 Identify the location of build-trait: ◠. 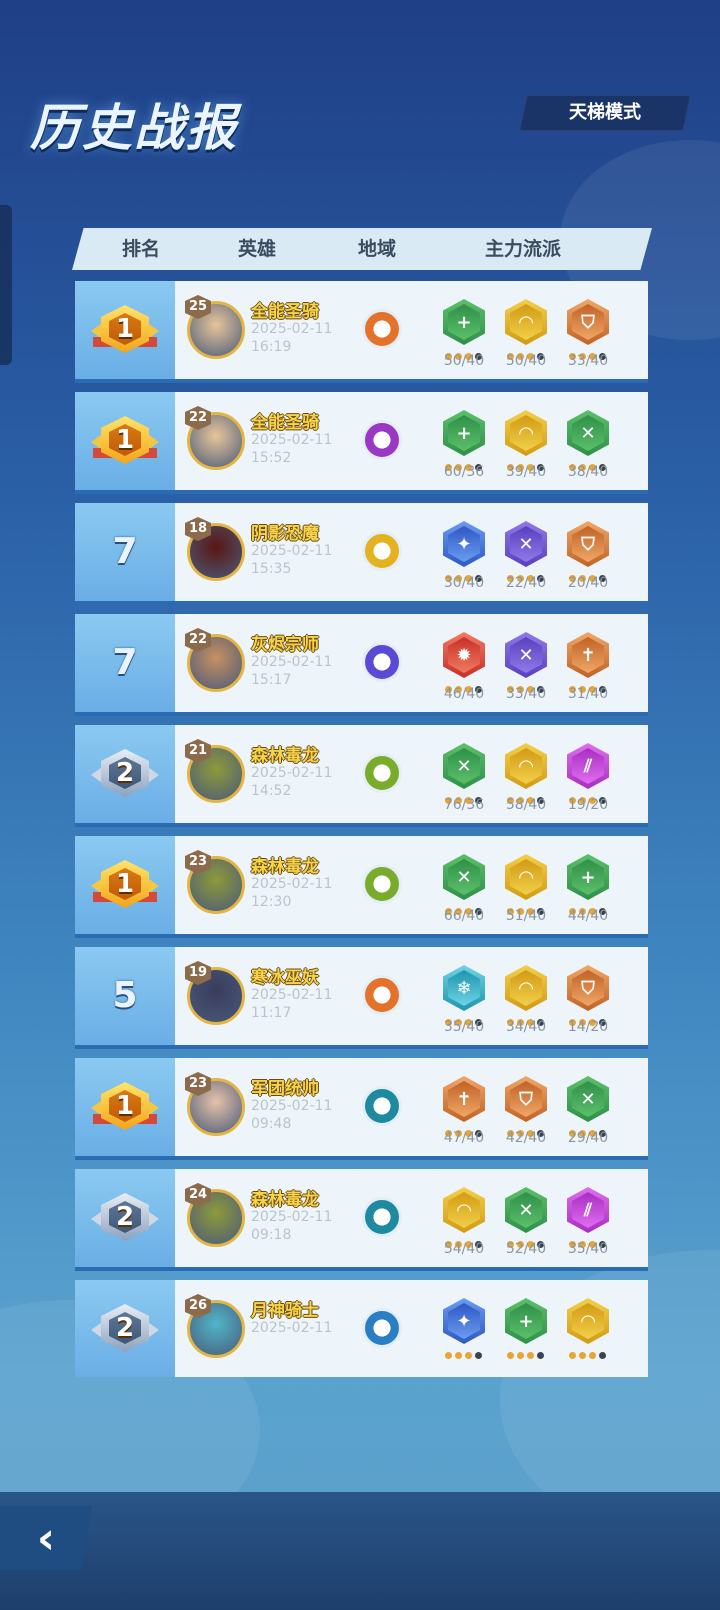
(588, 1333).